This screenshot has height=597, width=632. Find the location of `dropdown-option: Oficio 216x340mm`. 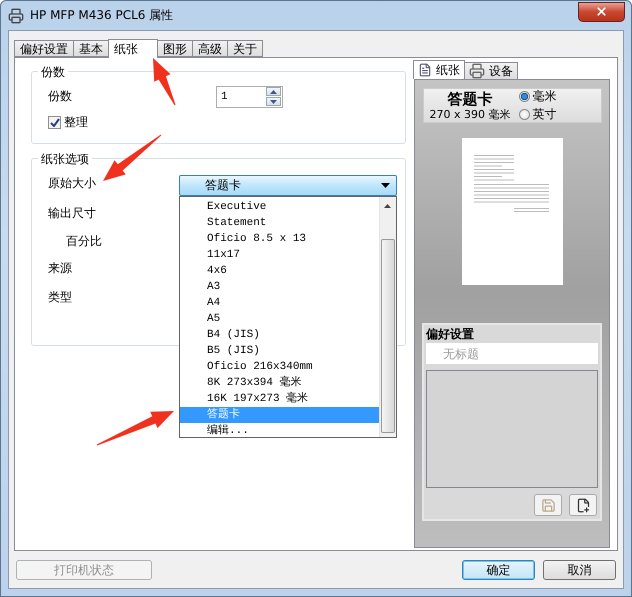

dropdown-option: Oficio 216x340mm is located at coordinates (279, 367).